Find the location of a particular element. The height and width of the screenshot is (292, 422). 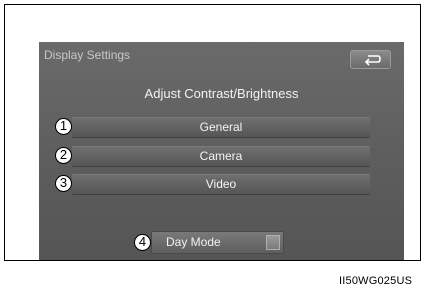

callout-badge-2: 2 is located at coordinates (63, 155).